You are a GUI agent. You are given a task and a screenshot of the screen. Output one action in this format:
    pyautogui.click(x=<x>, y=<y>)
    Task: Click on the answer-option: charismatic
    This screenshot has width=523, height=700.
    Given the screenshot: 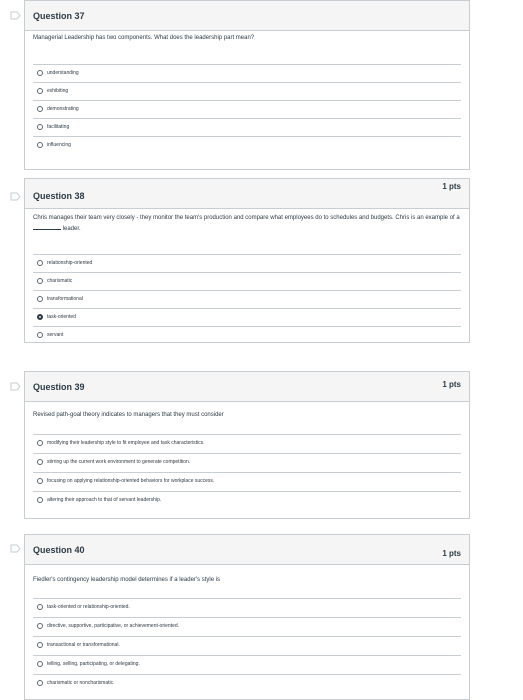 What is the action you would take?
    pyautogui.click(x=247, y=281)
    